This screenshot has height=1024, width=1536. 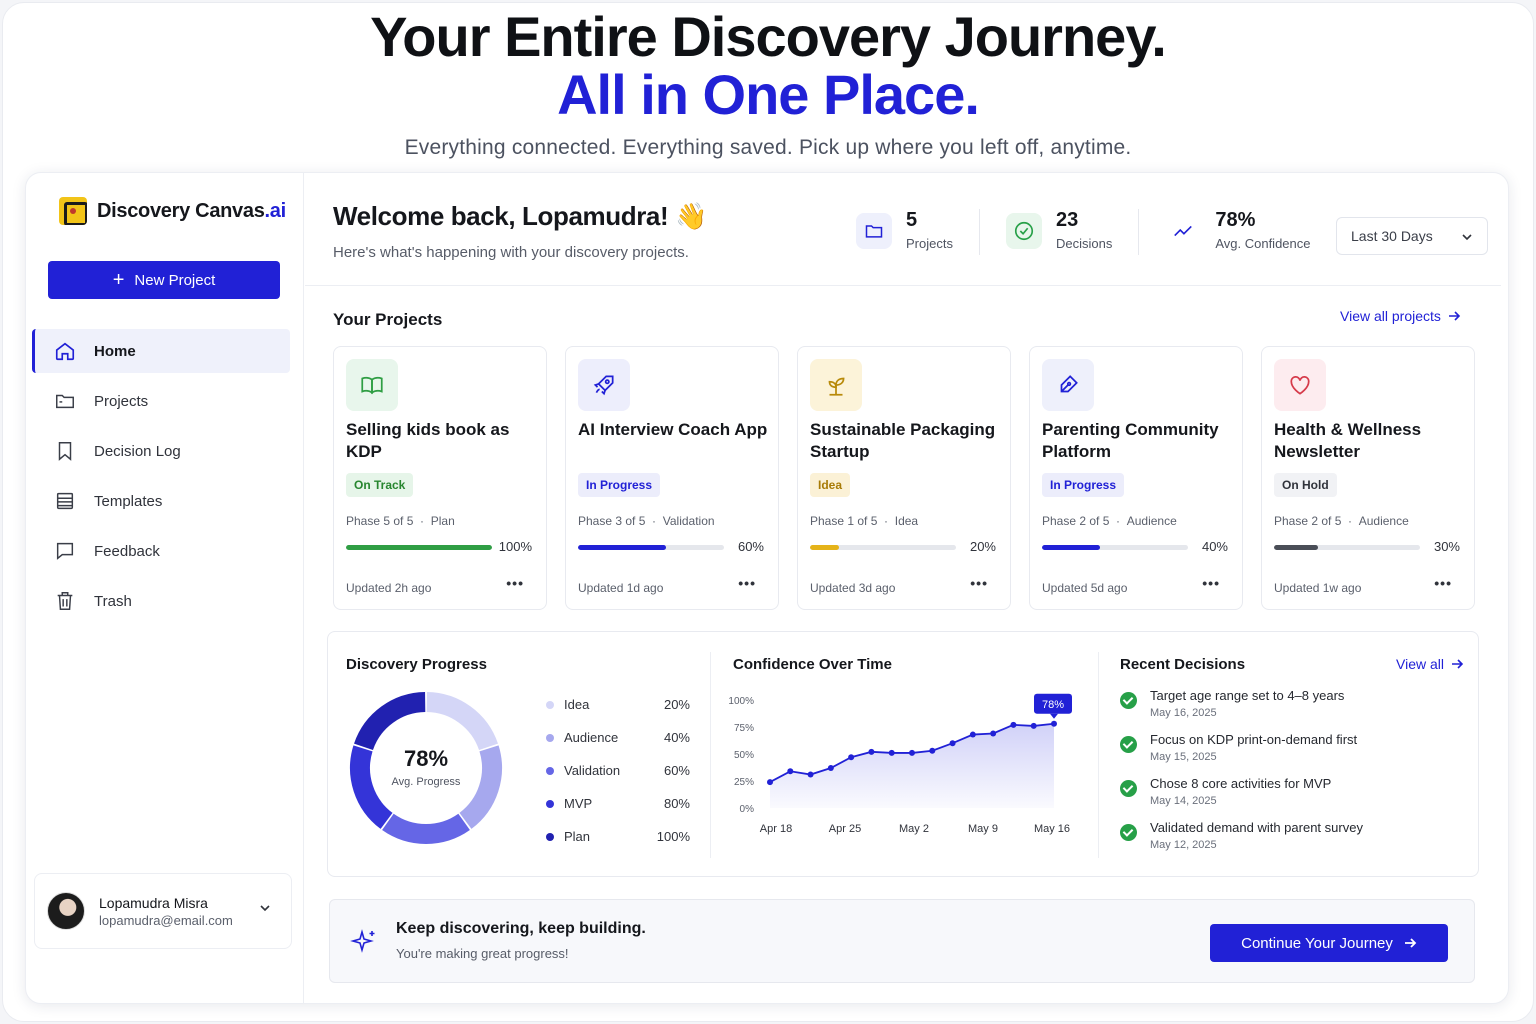 What do you see at coordinates (1235, 220) in the screenshot?
I see `stat-value: 78%` at bounding box center [1235, 220].